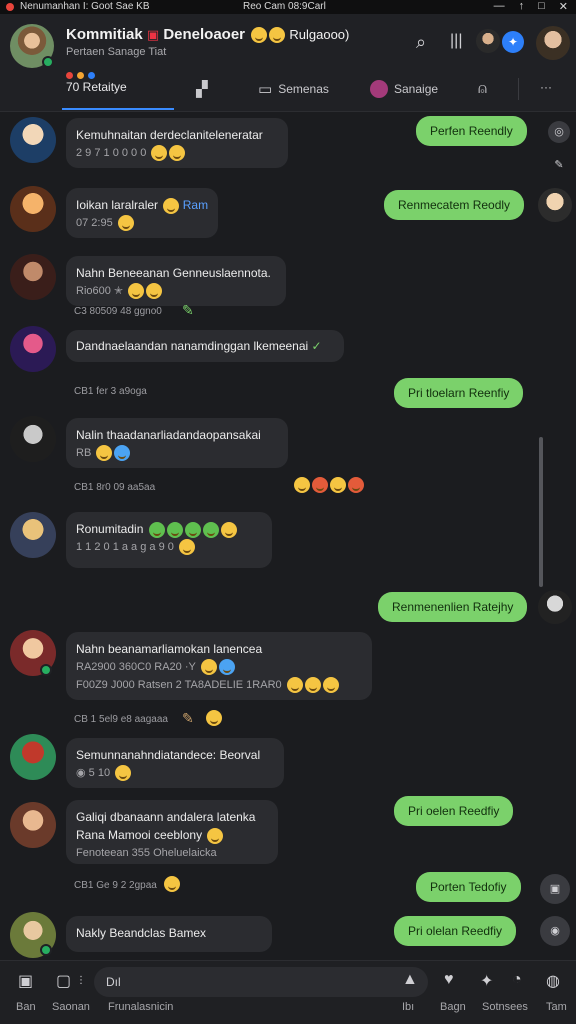  What do you see at coordinates (116, 52) in the screenshot?
I see `chat-subtitle: Pertaen Sanage Tiat` at bounding box center [116, 52].